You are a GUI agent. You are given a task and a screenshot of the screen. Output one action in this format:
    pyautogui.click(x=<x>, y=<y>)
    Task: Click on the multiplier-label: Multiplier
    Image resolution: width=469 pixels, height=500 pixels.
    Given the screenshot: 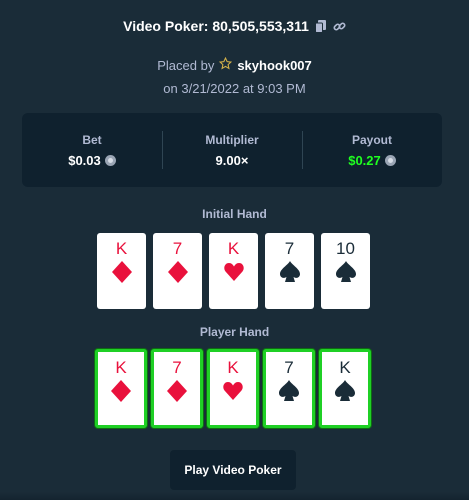 What is the action you would take?
    pyautogui.click(x=232, y=139)
    